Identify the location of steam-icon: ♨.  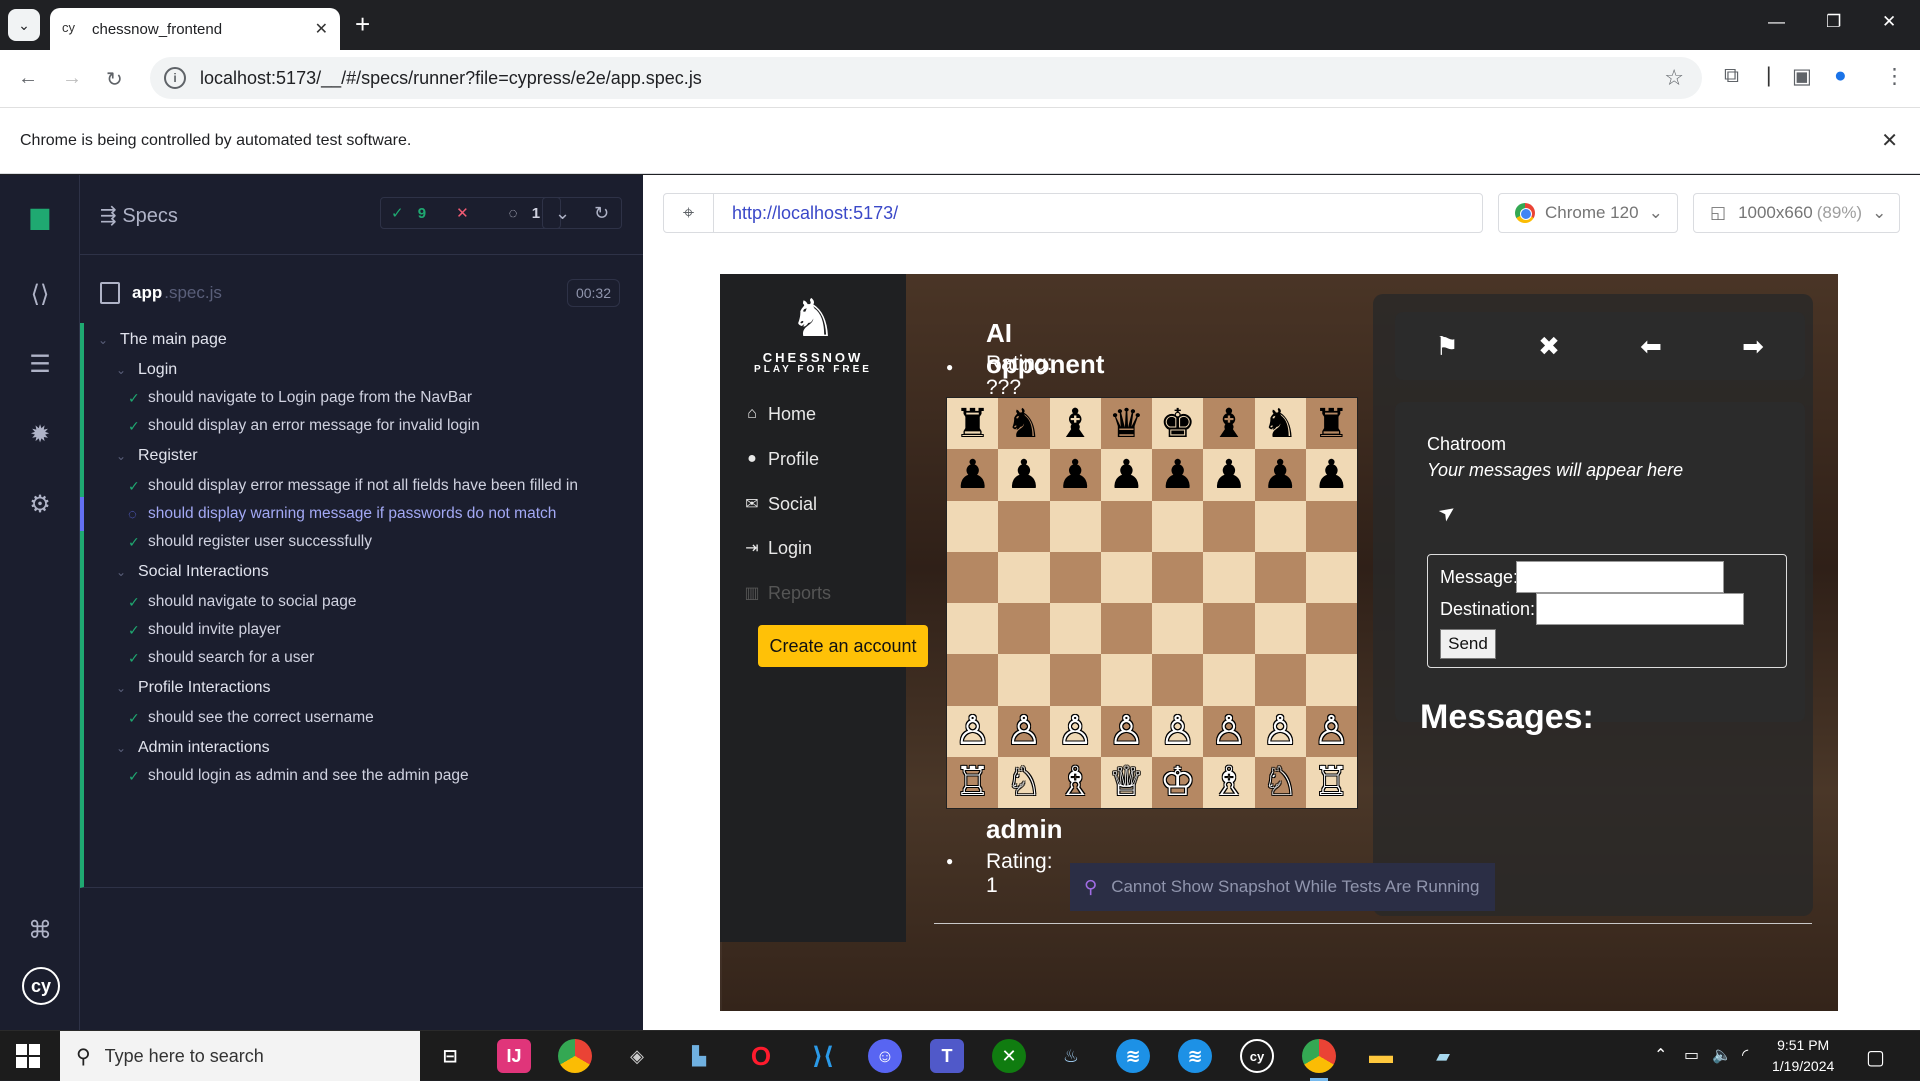
(1071, 1056).